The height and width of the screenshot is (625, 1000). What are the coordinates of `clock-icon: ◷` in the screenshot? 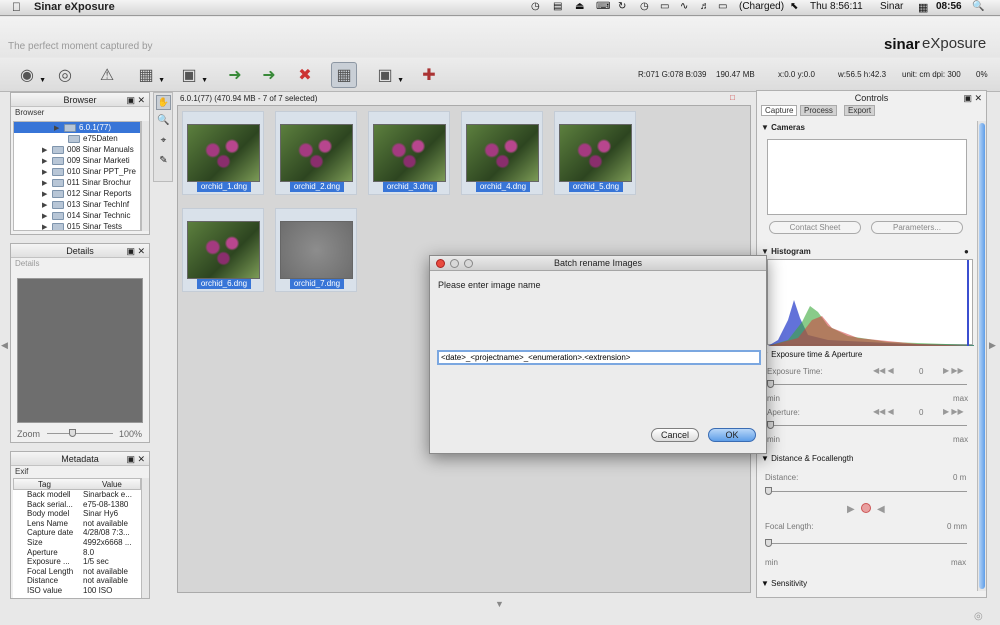 It's located at (644, 6).